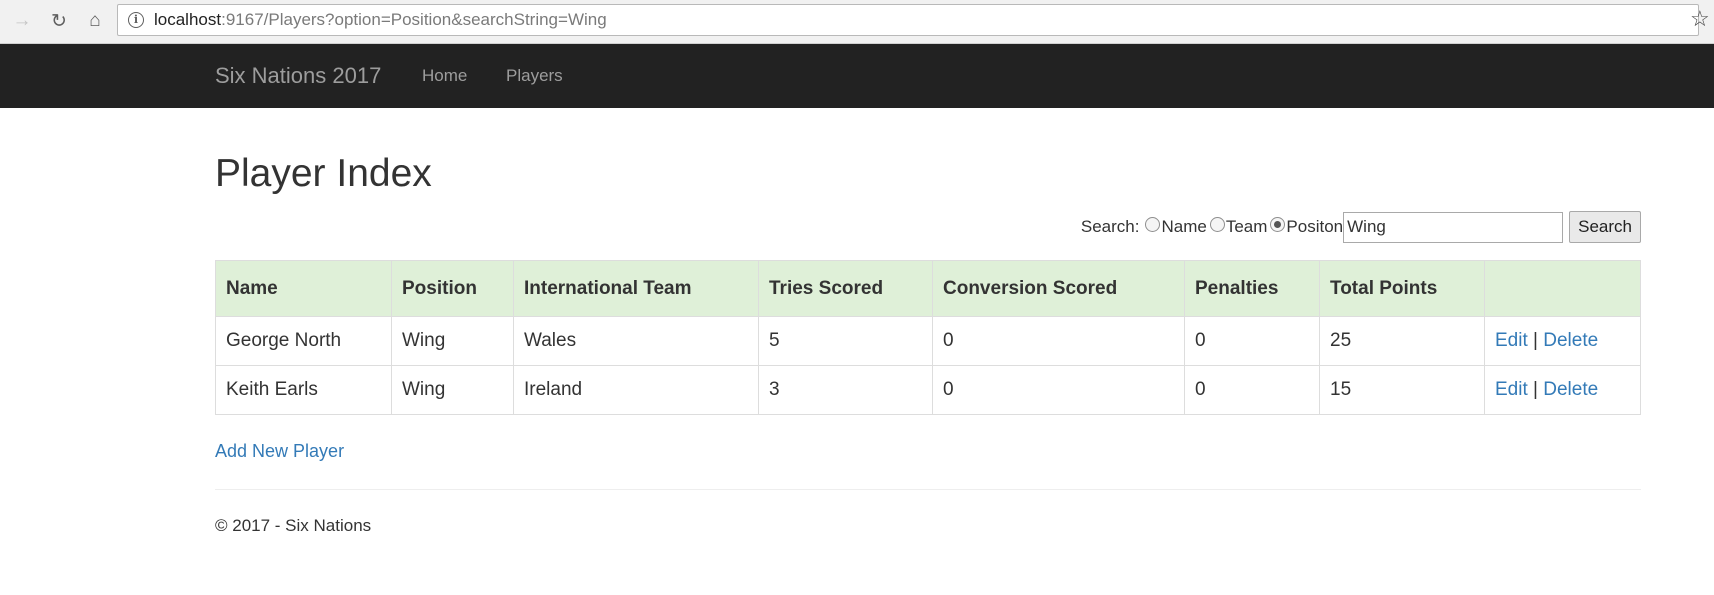  Describe the element at coordinates (279, 451) in the screenshot. I see `add-new-player-link: Add New Player` at that location.